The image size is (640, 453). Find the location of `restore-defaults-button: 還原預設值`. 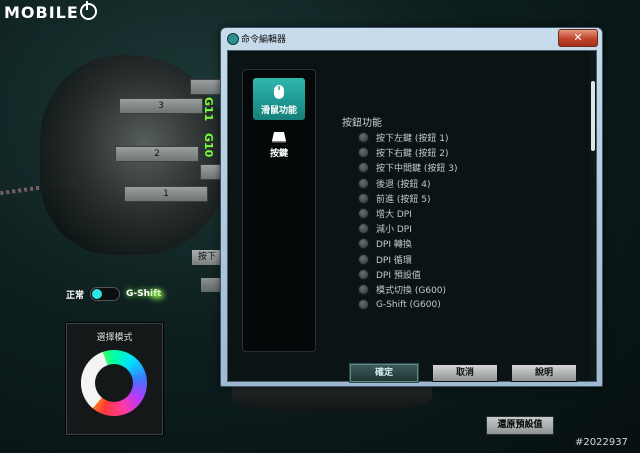

restore-defaults-button: 還原預設值 is located at coordinates (520, 425).